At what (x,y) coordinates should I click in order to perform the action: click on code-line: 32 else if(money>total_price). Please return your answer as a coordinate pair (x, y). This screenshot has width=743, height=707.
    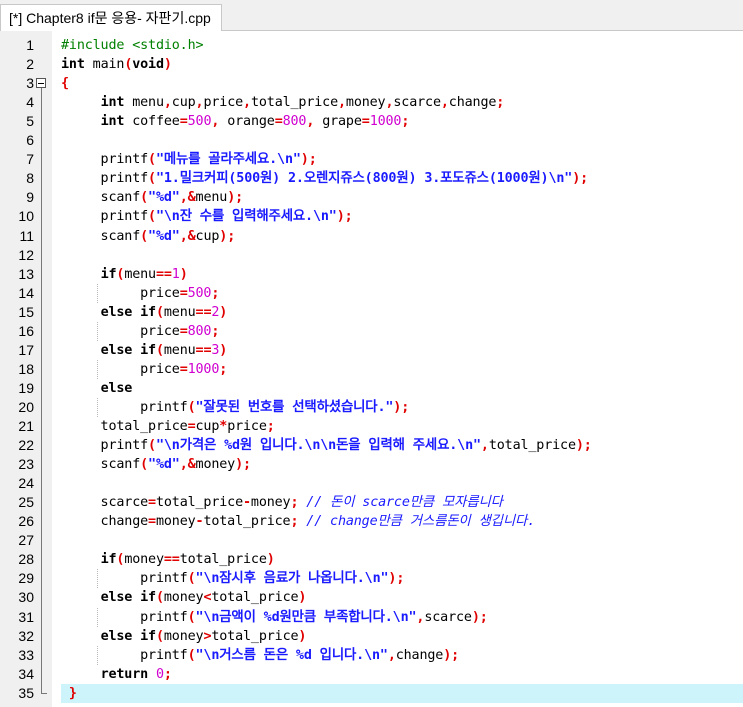
    Looking at the image, I should click on (371, 636).